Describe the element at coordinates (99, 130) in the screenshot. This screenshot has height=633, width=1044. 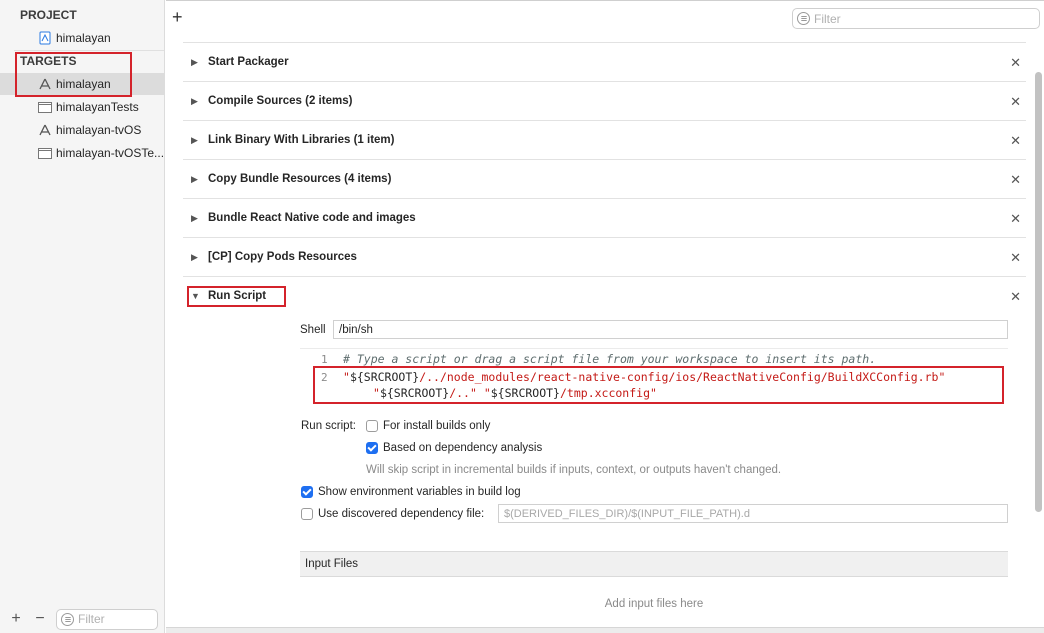
I see `sidebar-item-label: himalayan-tvOS` at that location.